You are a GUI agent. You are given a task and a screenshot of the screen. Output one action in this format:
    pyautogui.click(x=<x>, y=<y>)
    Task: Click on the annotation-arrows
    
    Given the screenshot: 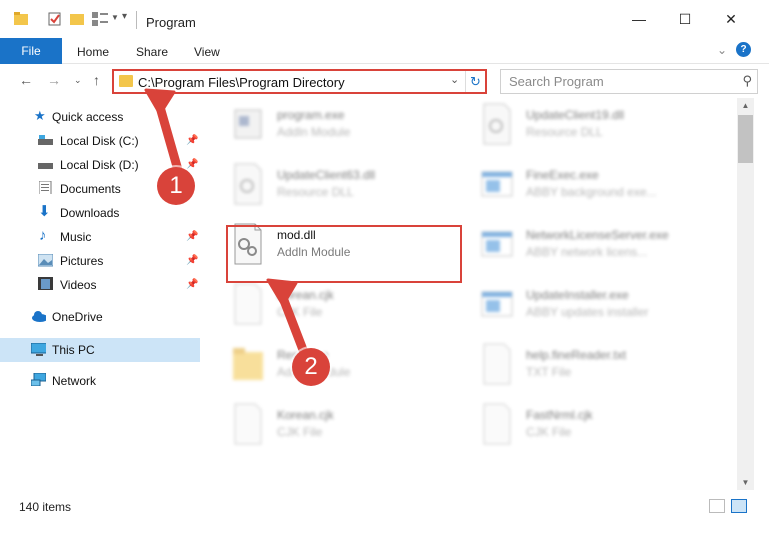 What is the action you would take?
    pyautogui.click(x=227, y=224)
    